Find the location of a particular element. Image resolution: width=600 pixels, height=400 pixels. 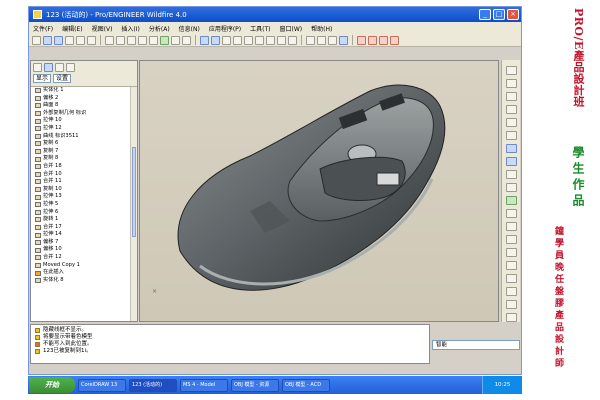

shell-tool-icon is located at coordinates (511, 239).